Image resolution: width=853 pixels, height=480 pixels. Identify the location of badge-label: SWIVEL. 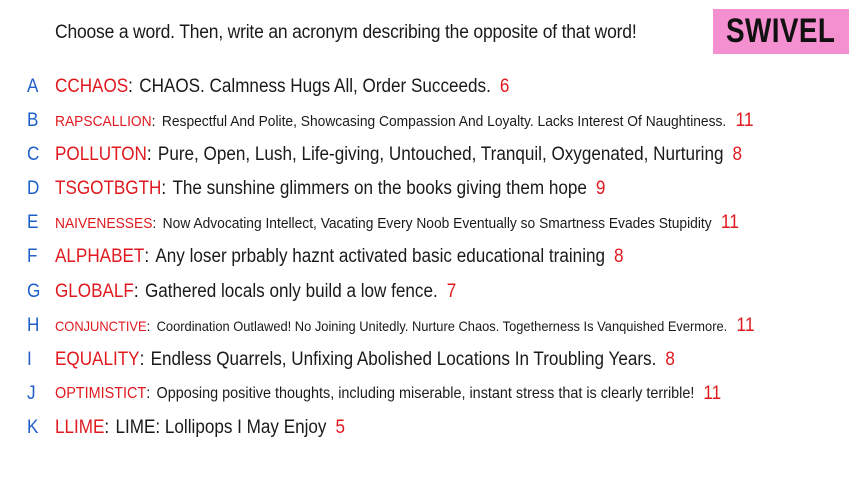
(781, 31).